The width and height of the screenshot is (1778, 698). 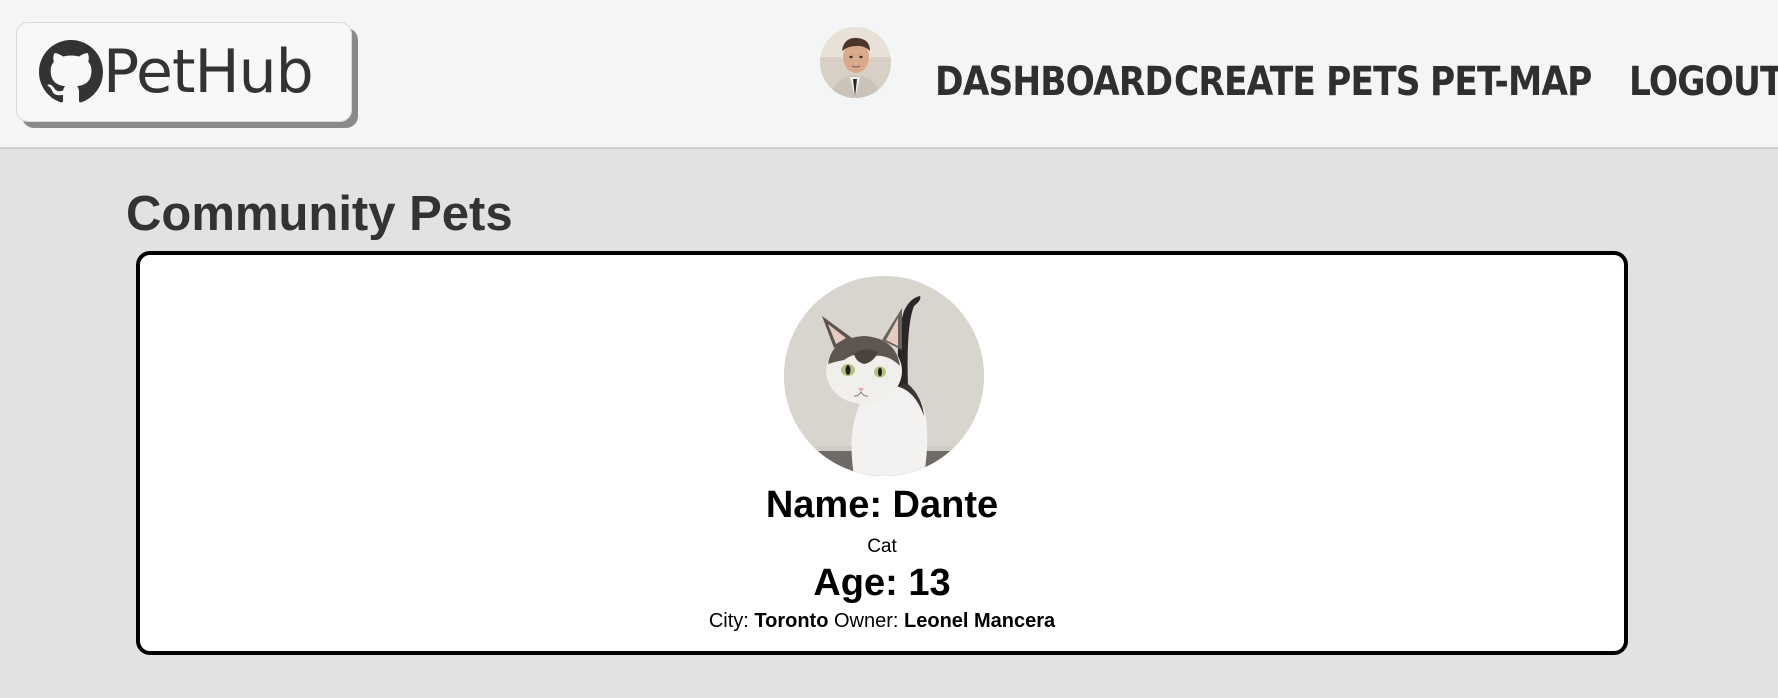 What do you see at coordinates (71, 71) in the screenshot?
I see `github-icon` at bounding box center [71, 71].